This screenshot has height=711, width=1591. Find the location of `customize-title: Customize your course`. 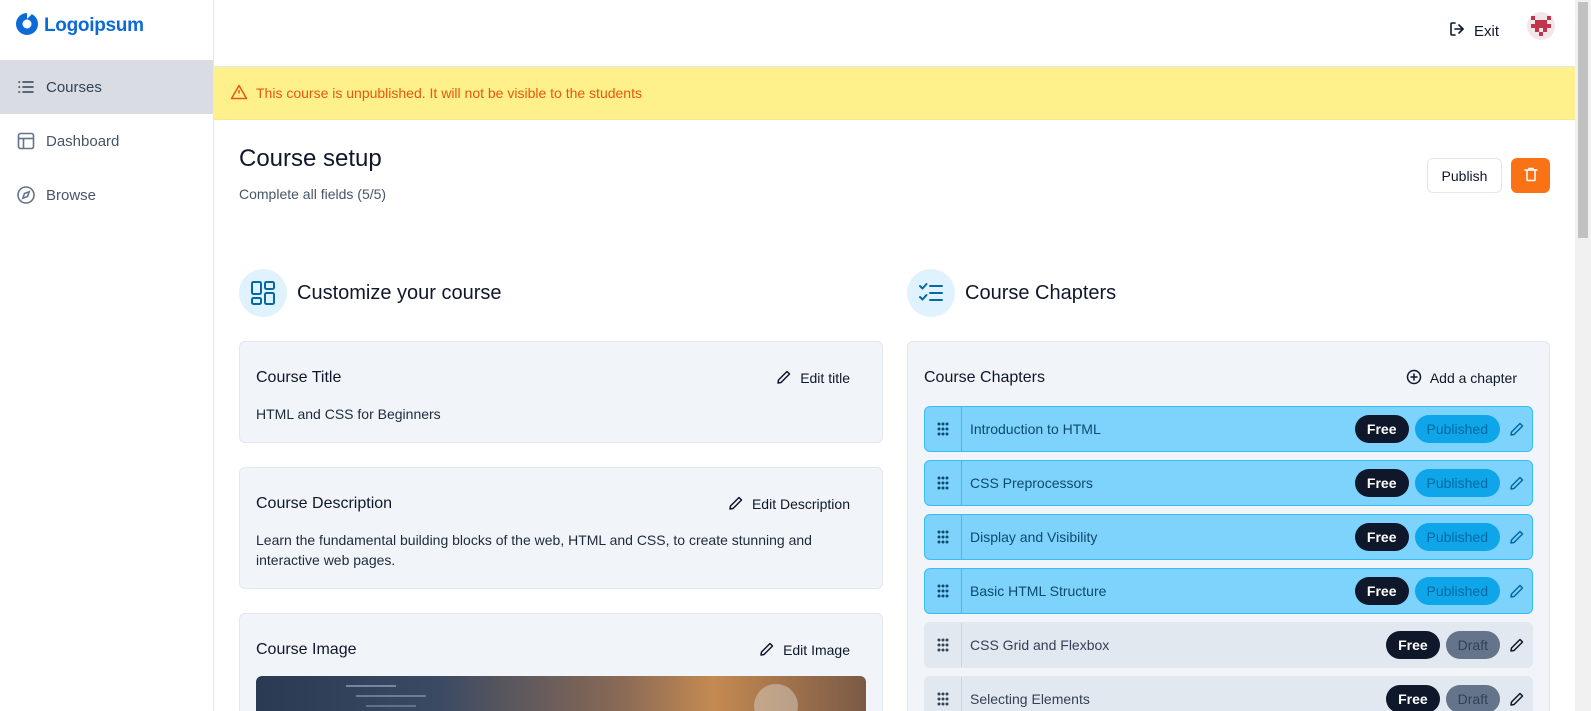

customize-title: Customize your course is located at coordinates (399, 292).